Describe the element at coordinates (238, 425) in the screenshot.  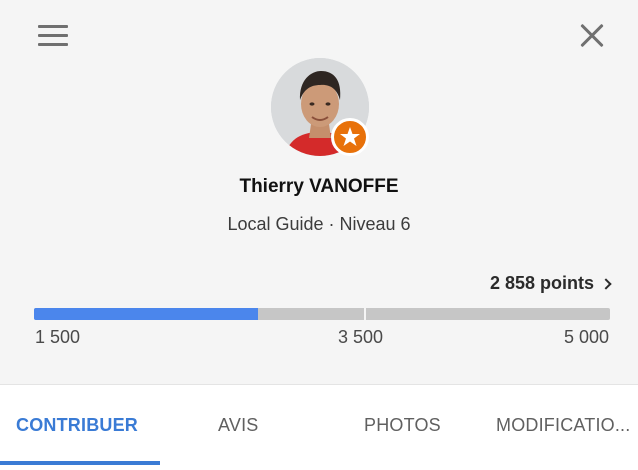
I see `tab-avis: AVIS` at that location.